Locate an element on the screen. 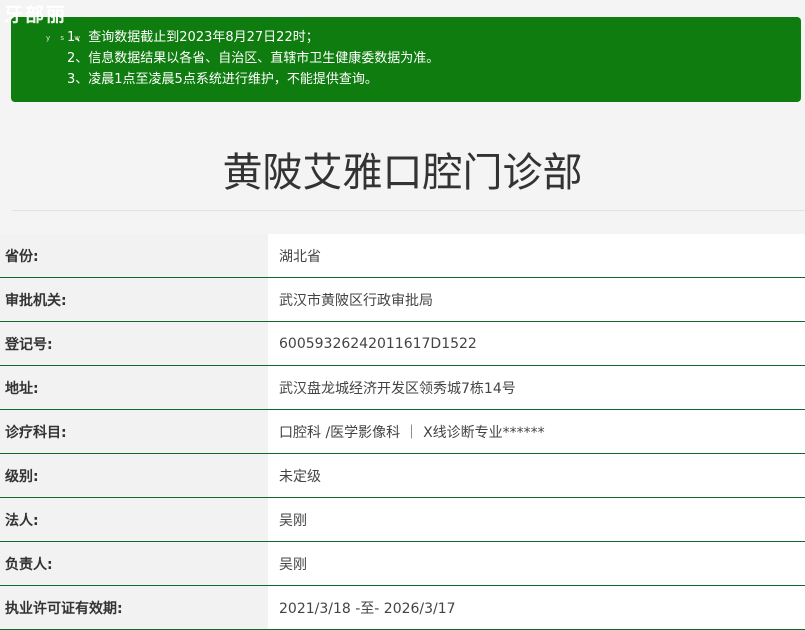 This screenshot has width=805, height=630. title-divider is located at coordinates (408, 210).